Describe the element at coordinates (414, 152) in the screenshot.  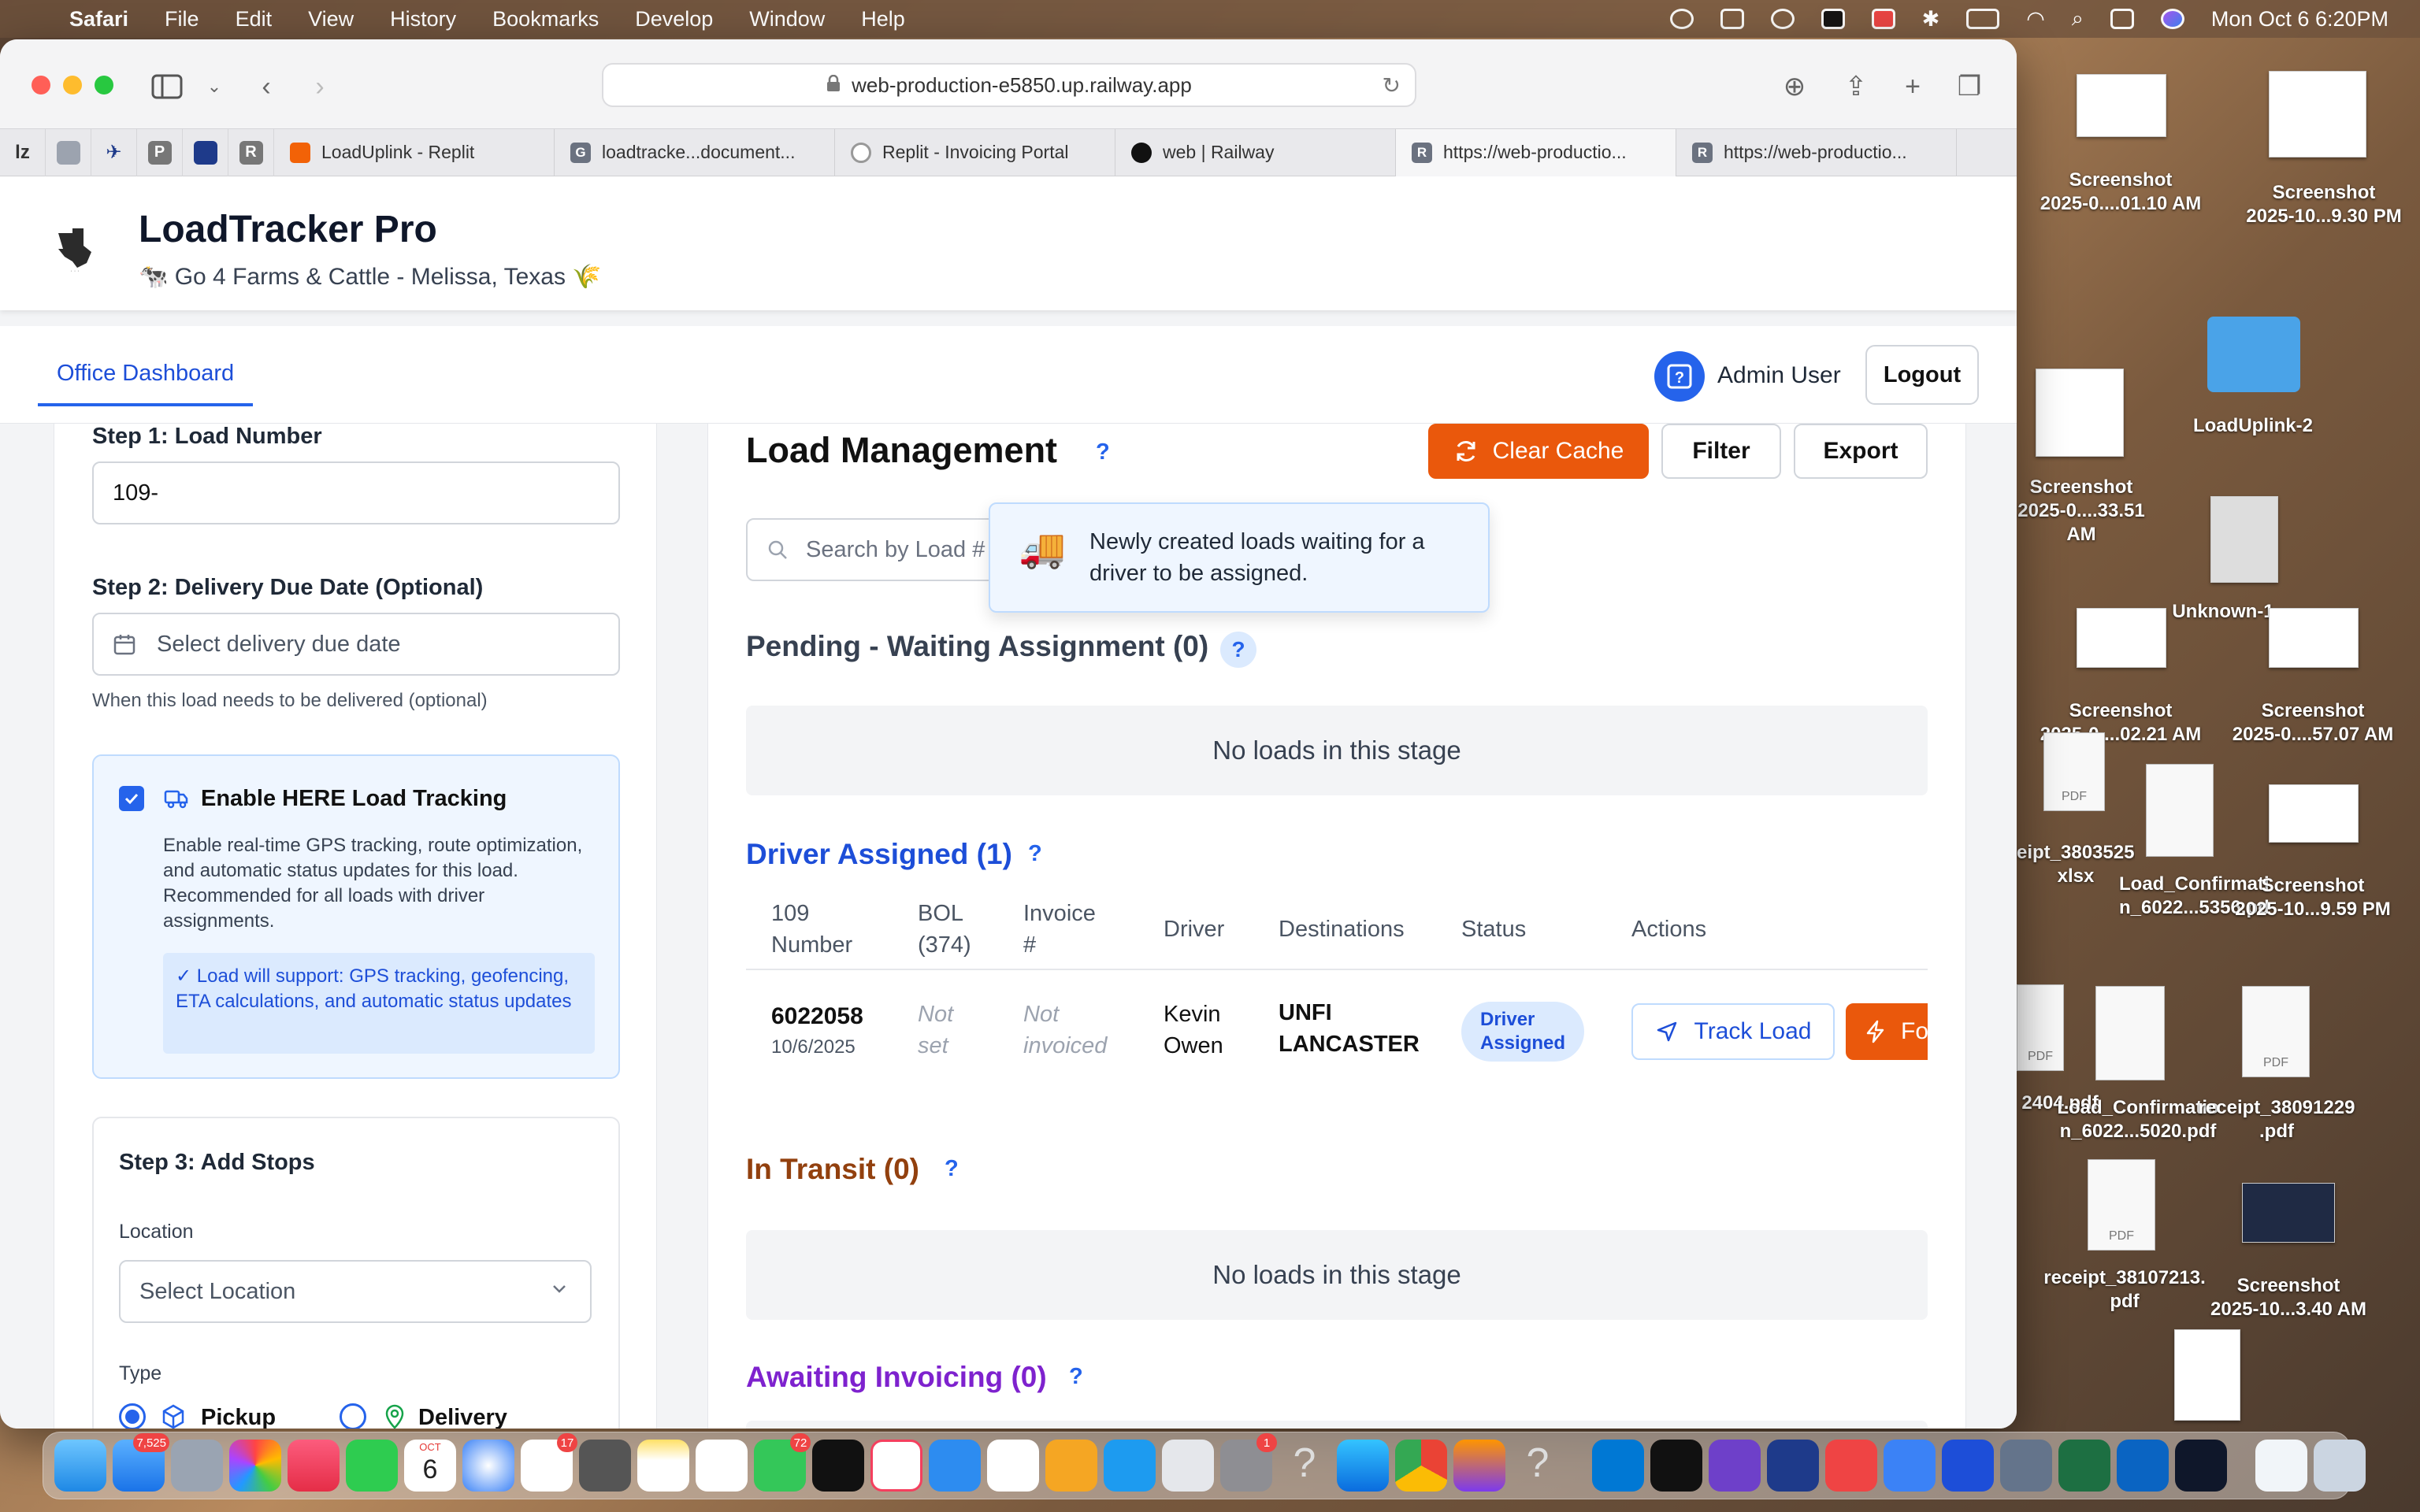
I see `browser-tab: LoadUplink - Replit` at that location.